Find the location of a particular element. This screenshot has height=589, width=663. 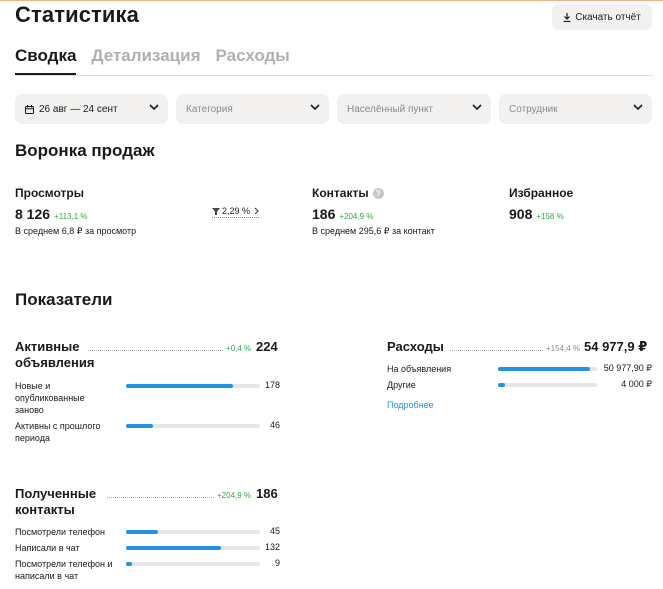

expenses-delta: +154,4 % is located at coordinates (563, 348).